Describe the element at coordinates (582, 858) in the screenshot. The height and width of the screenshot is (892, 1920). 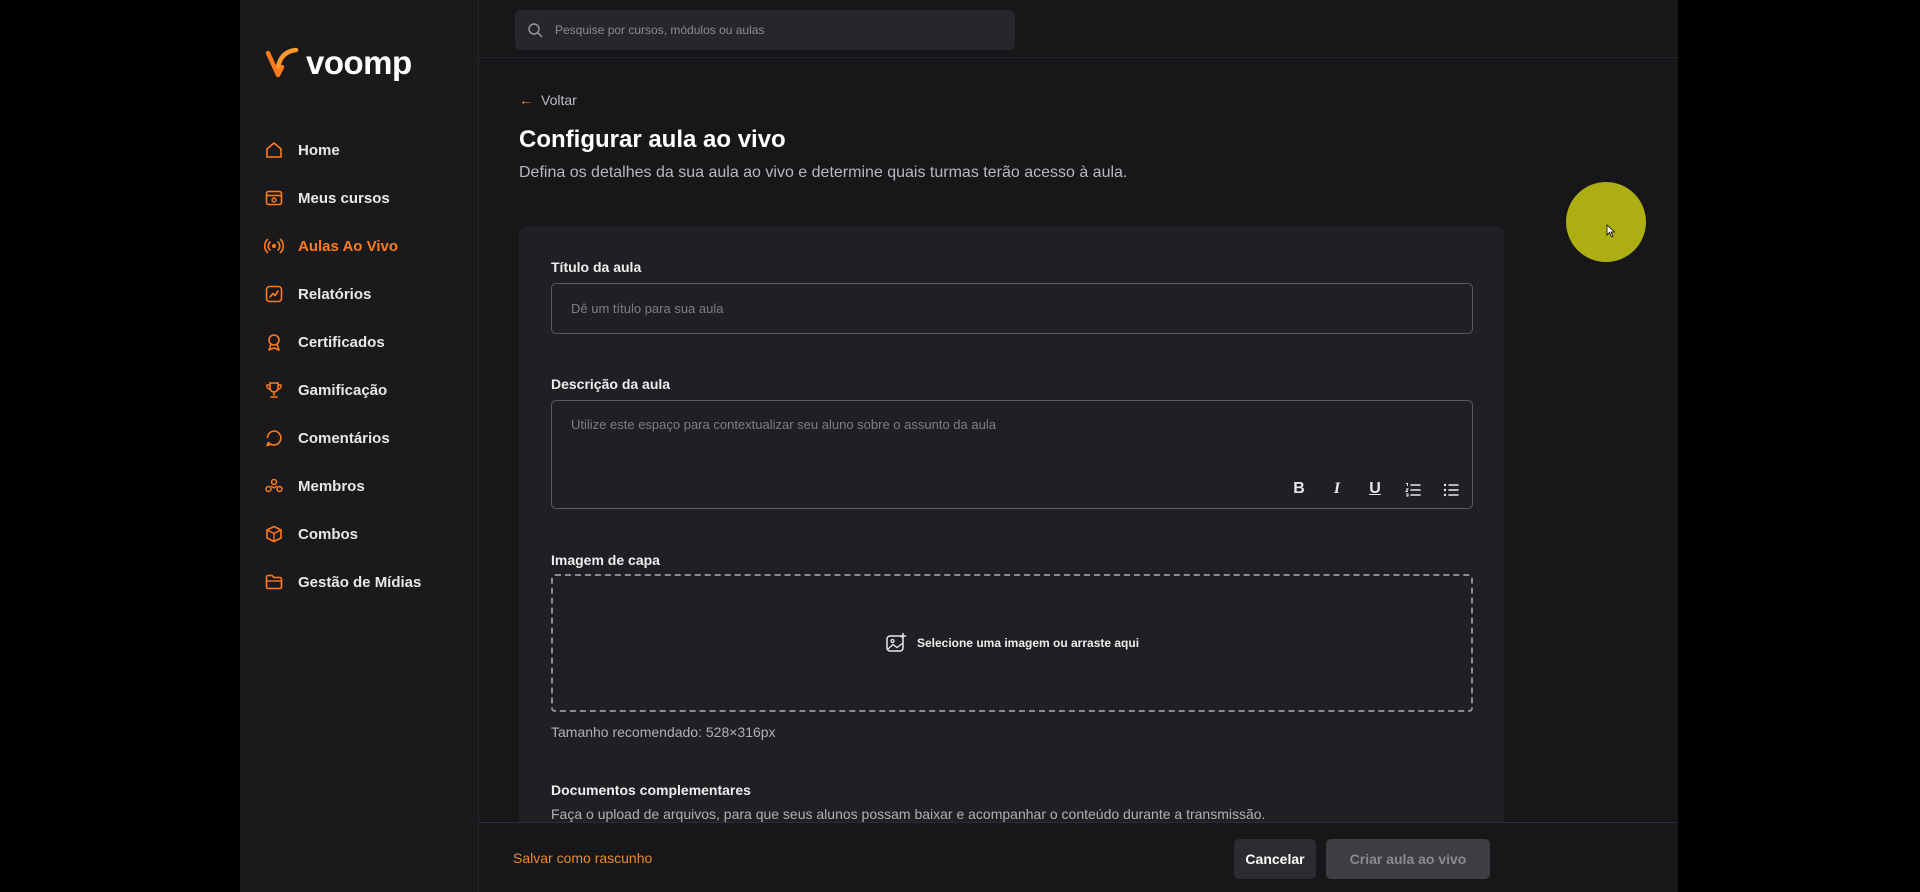
I see `save-draft-button: Salvar como rascunho` at that location.